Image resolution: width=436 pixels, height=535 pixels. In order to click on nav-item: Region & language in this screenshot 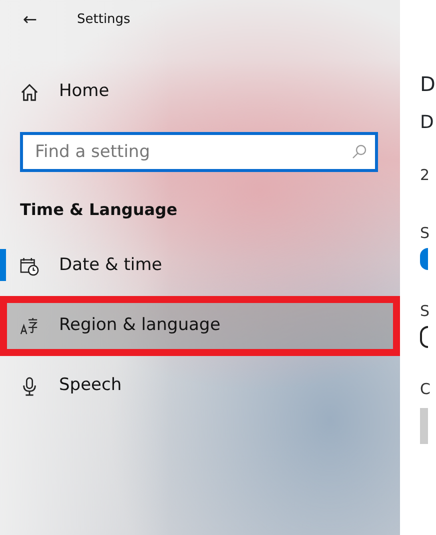, I will do `click(200, 326)`.